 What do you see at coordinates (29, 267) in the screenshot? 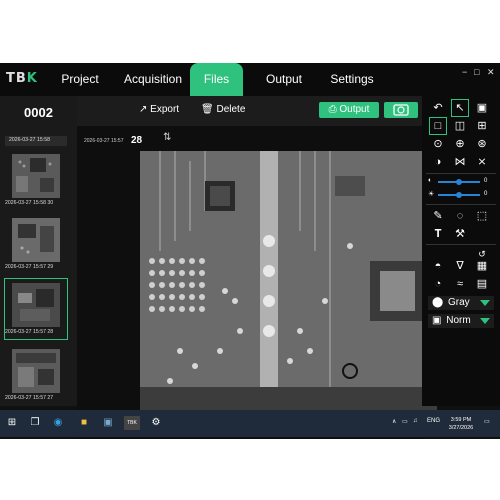
I see `thumbnail-label: 2026-03-27 15:57 29` at bounding box center [29, 267].